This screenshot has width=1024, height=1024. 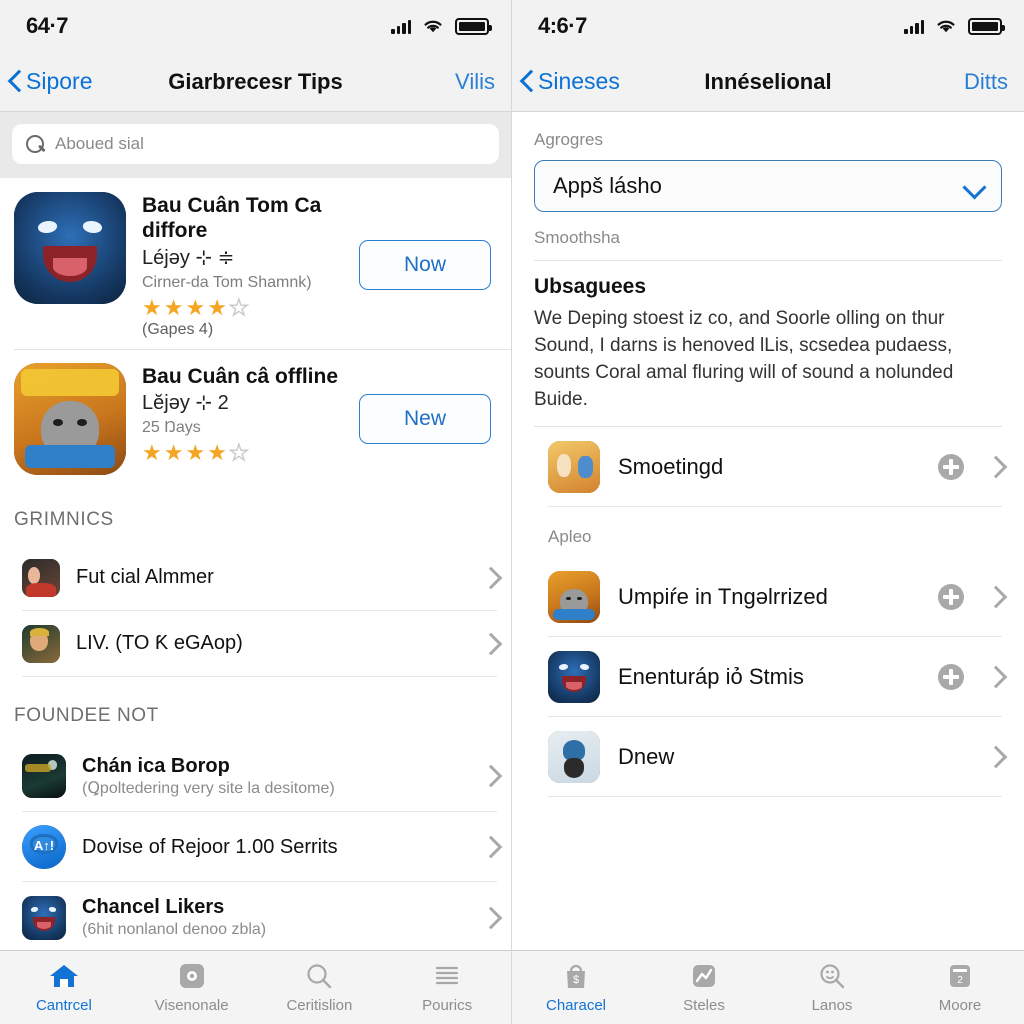 What do you see at coordinates (574, 466) in the screenshot?
I see `kids-game-icon` at bounding box center [574, 466].